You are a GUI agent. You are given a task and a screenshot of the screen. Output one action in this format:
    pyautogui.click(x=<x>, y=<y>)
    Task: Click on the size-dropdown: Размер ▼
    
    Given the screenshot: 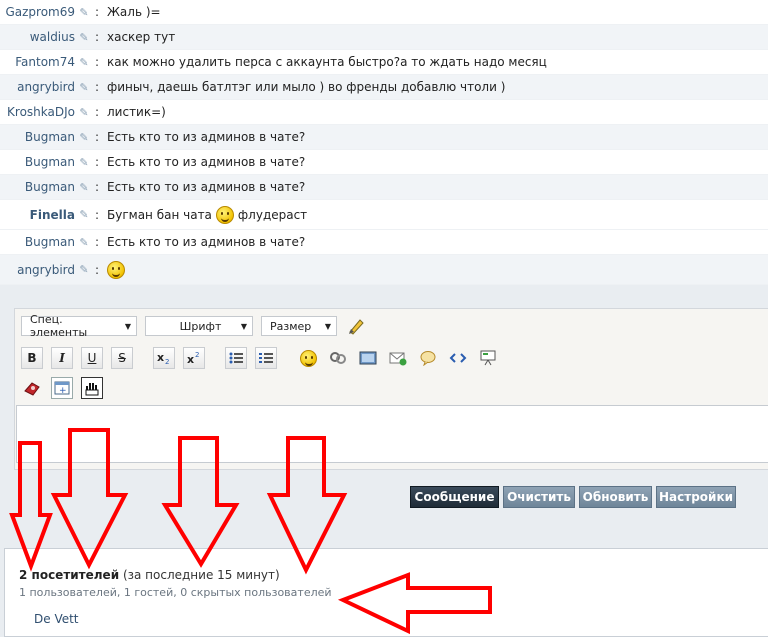 What is the action you would take?
    pyautogui.click(x=299, y=326)
    